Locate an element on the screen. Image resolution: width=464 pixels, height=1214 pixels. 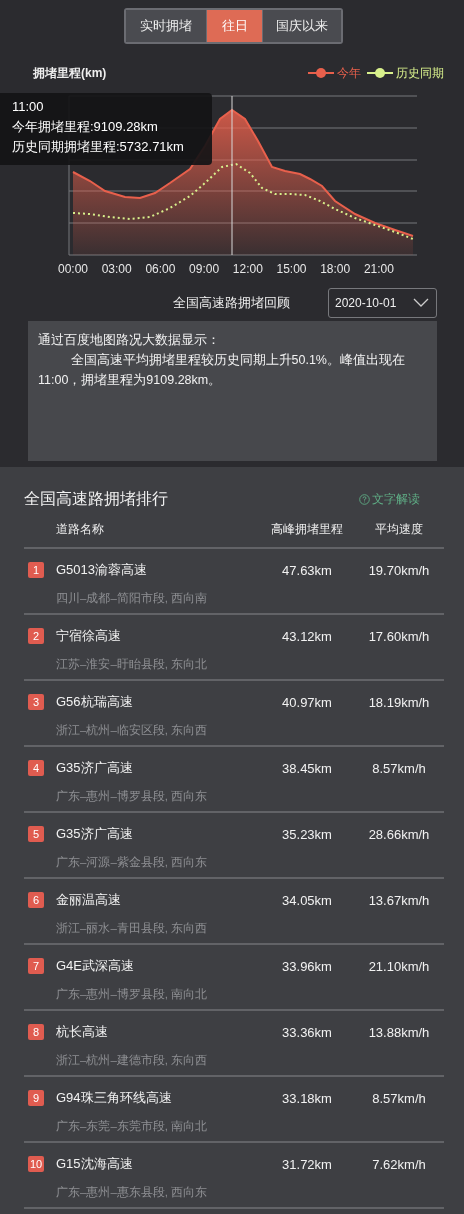
road-name: G5013渝蓉高速 is located at coordinates (102, 570).